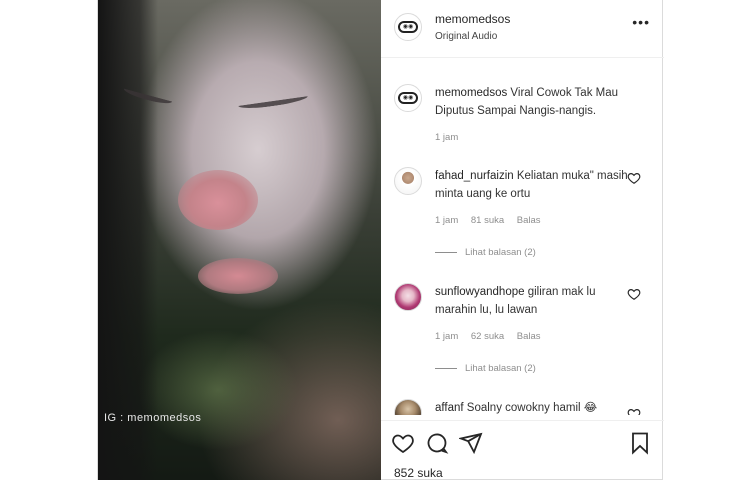 The image size is (750, 480). I want to click on comment-username: fahad_nurfaizin, so click(474, 176).